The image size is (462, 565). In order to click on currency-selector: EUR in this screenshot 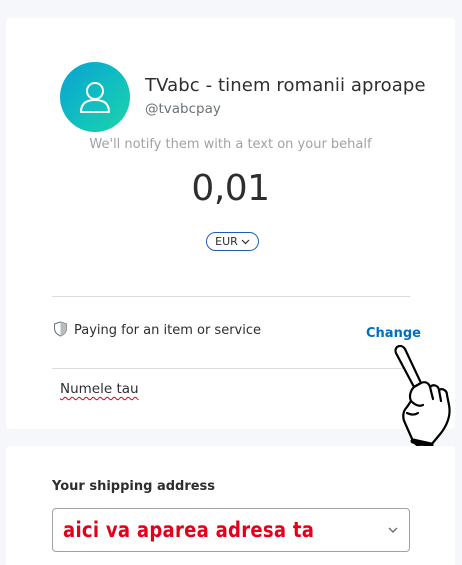, I will do `click(232, 241)`.